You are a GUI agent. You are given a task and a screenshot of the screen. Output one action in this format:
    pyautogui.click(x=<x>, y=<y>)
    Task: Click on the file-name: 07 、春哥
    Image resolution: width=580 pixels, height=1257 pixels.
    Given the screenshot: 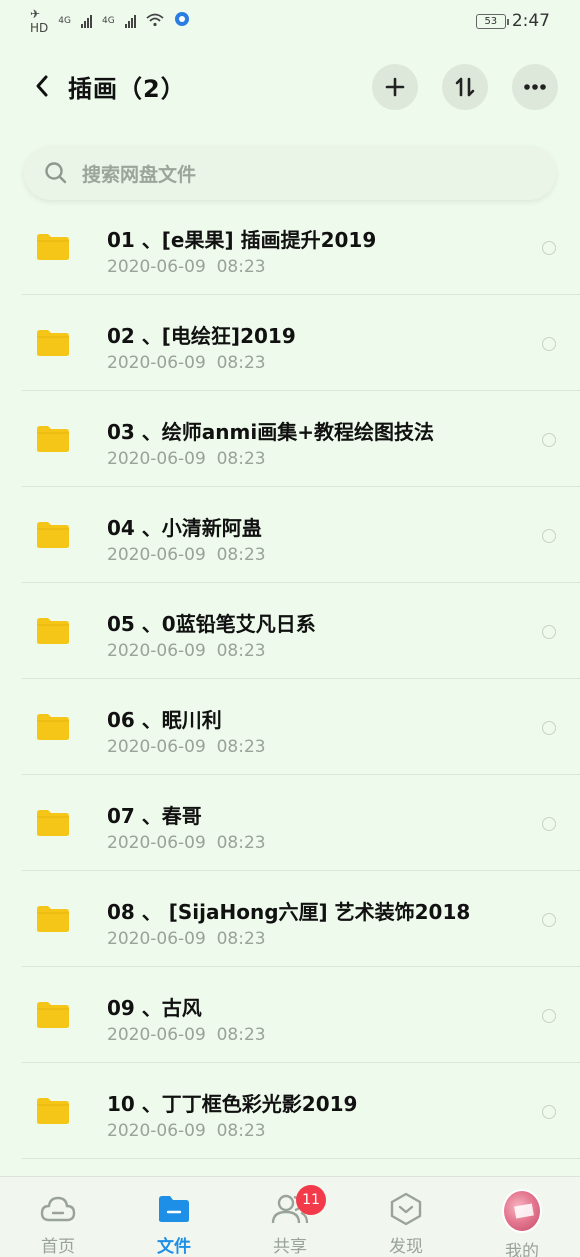 What is the action you would take?
    pyautogui.click(x=154, y=816)
    